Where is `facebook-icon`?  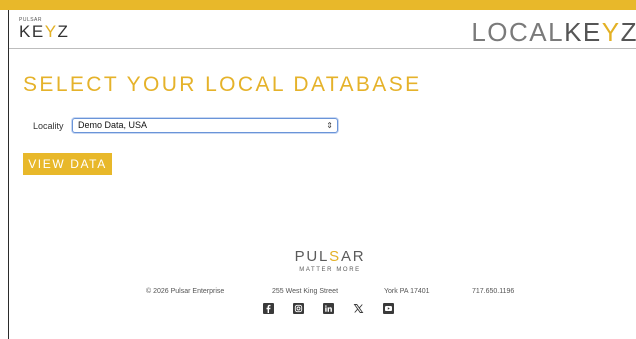
facebook-icon is located at coordinates (268, 308).